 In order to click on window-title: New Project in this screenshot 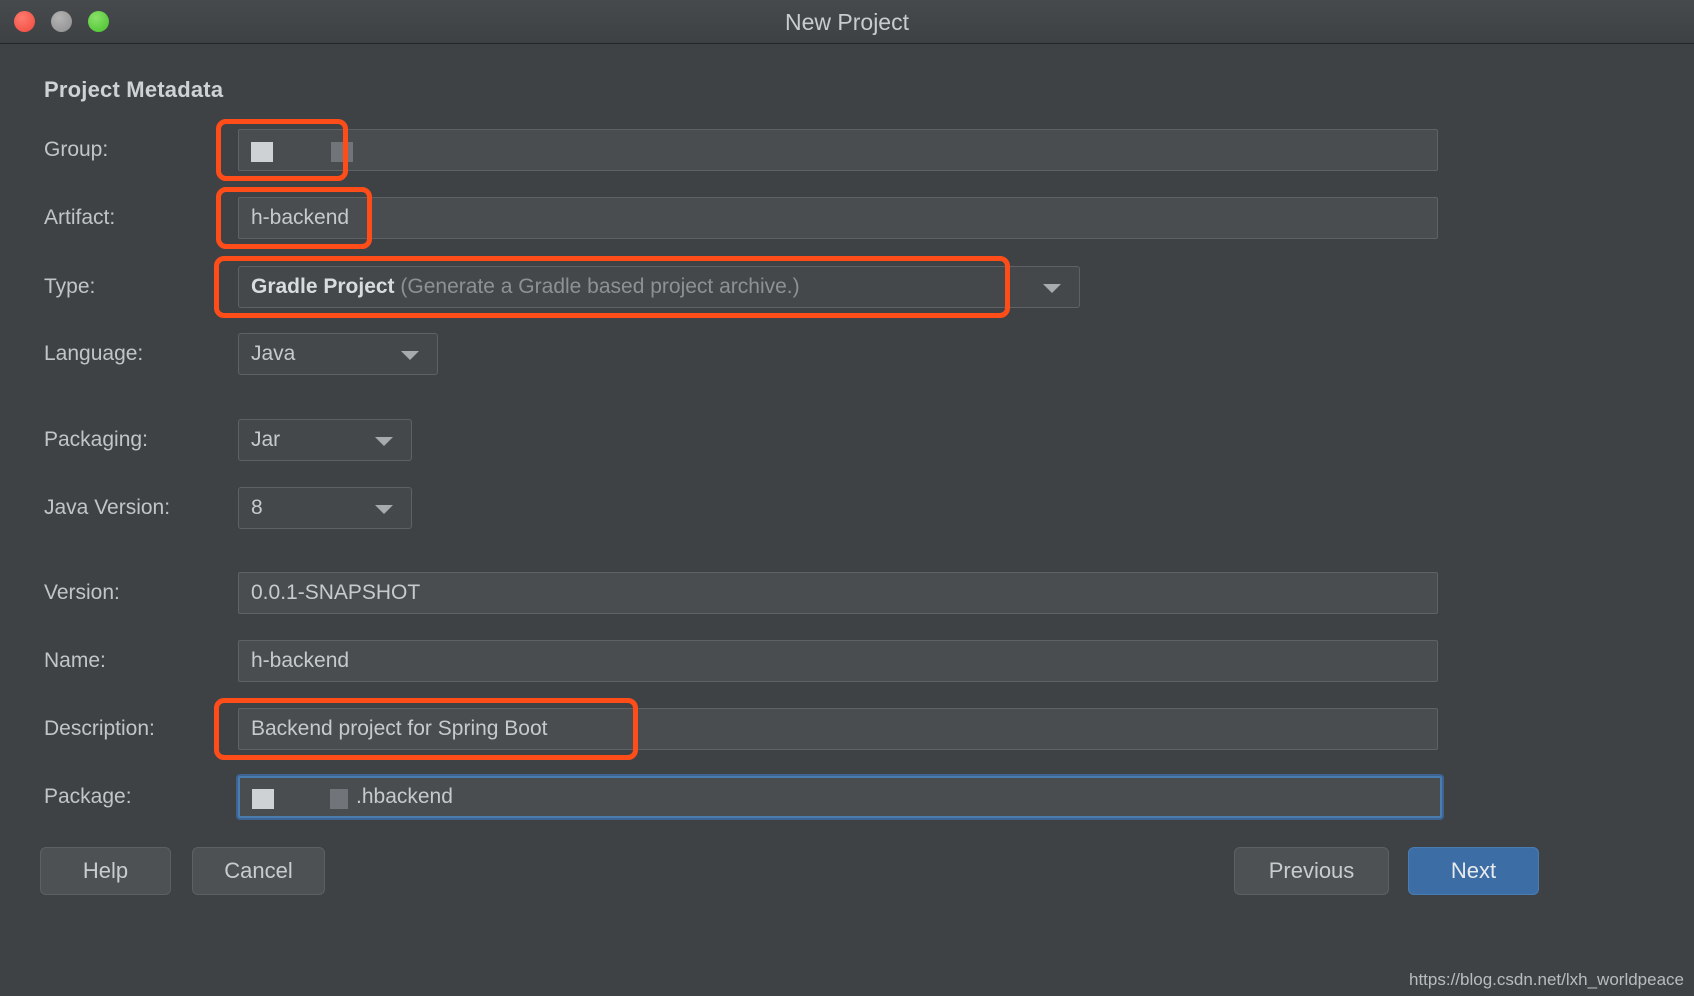, I will do `click(847, 22)`.